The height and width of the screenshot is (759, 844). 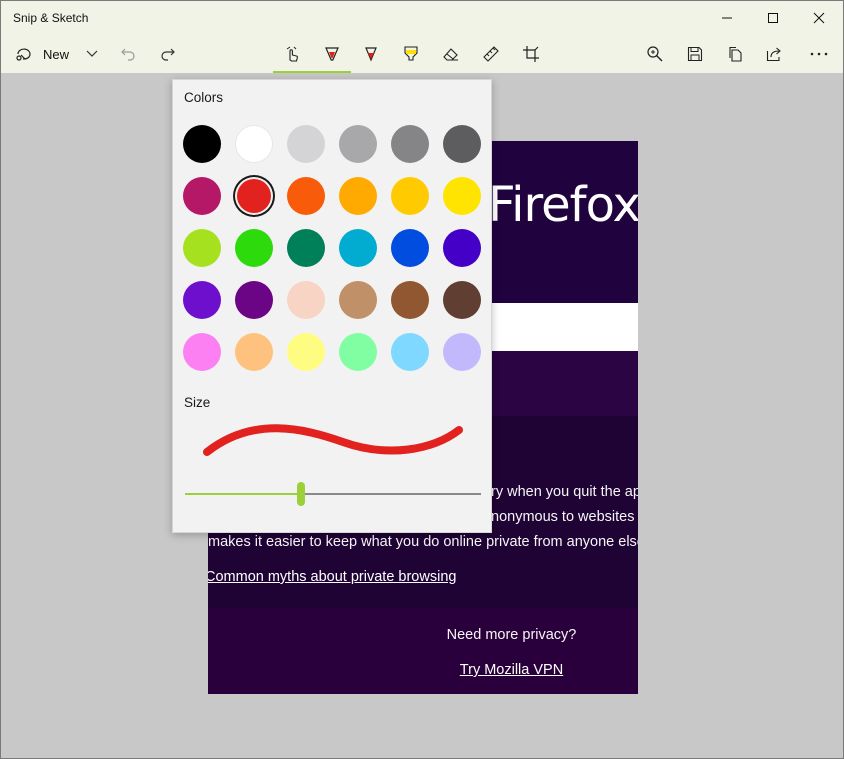 I want to click on copy-icon, so click(x=735, y=54).